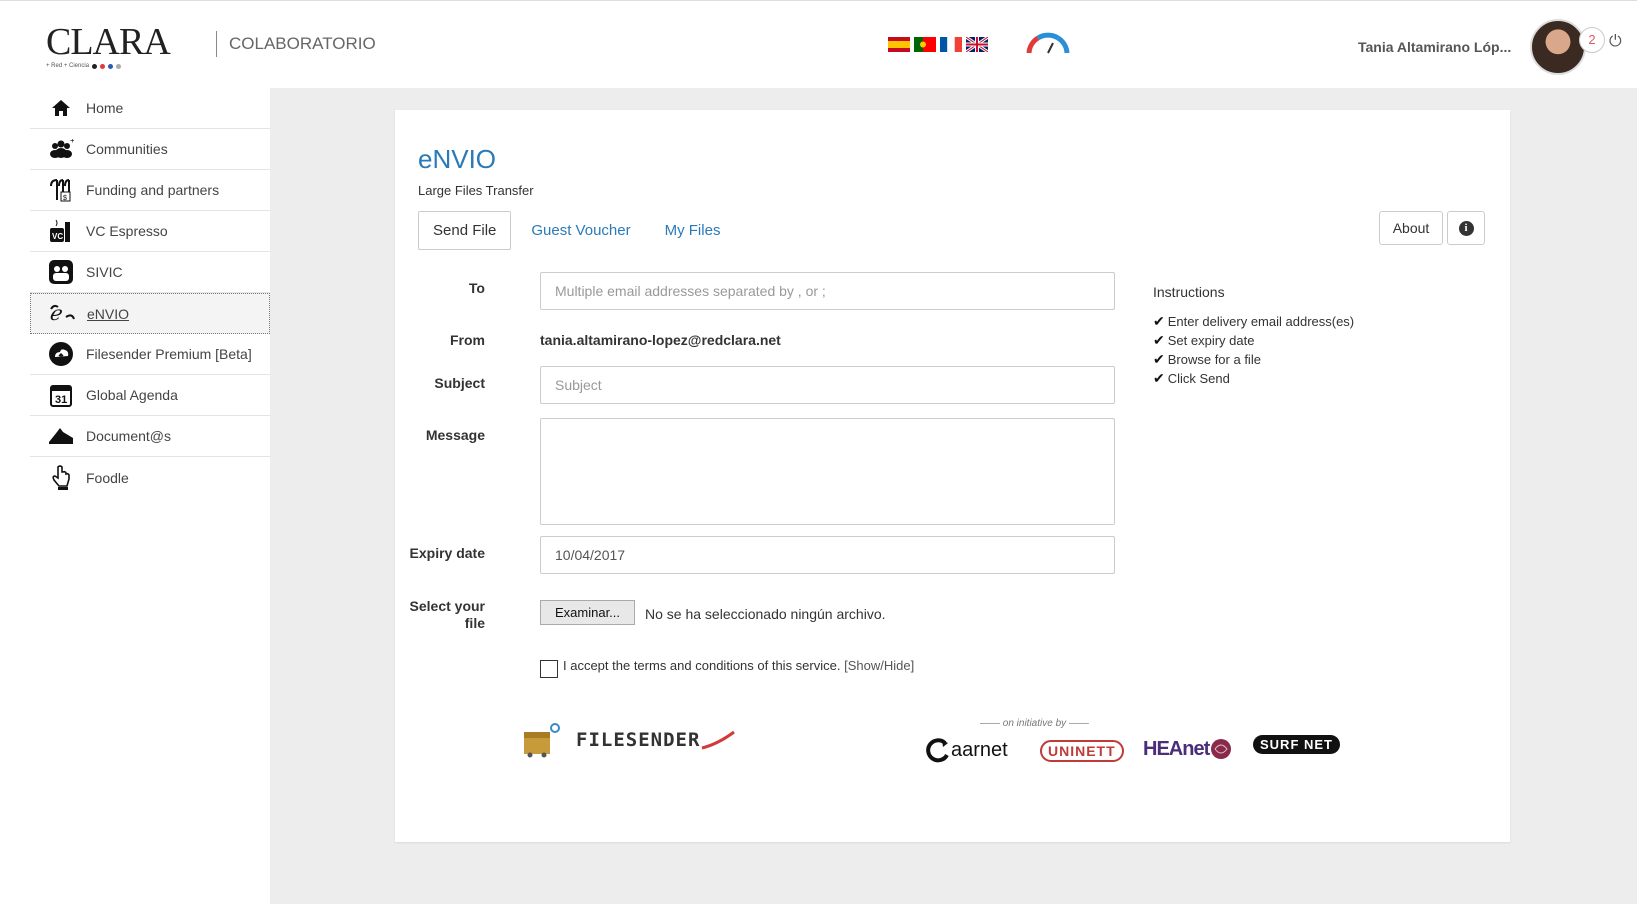 This screenshot has height=904, width=1637. Describe the element at coordinates (938, 44) in the screenshot. I see `language-selector` at that location.